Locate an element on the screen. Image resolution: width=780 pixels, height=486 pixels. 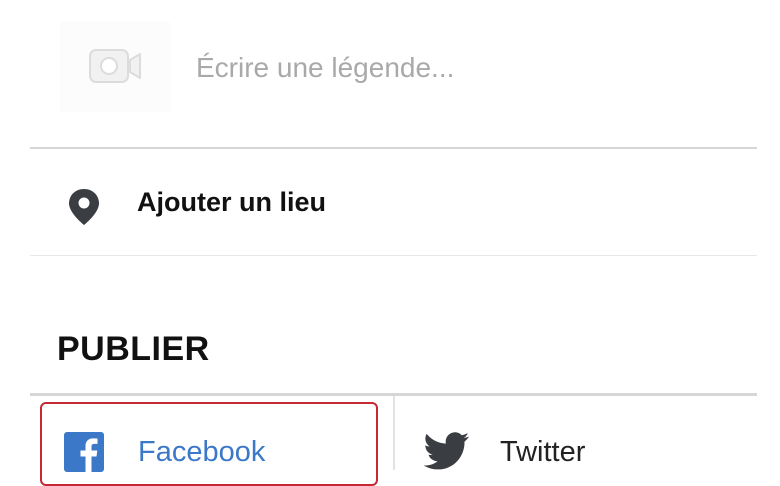
share-facebook-toggle: Facebook is located at coordinates (209, 444).